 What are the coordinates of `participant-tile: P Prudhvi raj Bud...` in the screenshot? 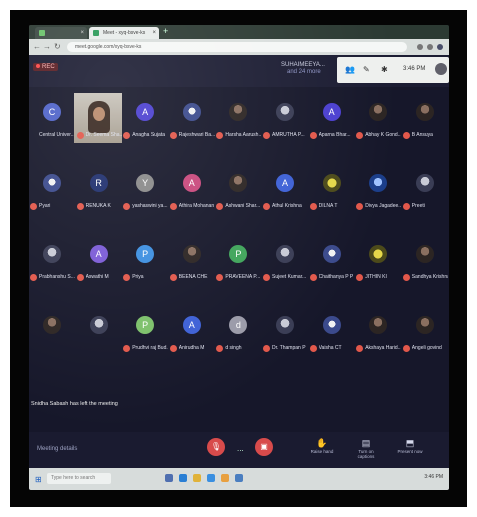 It's located at (145, 339).